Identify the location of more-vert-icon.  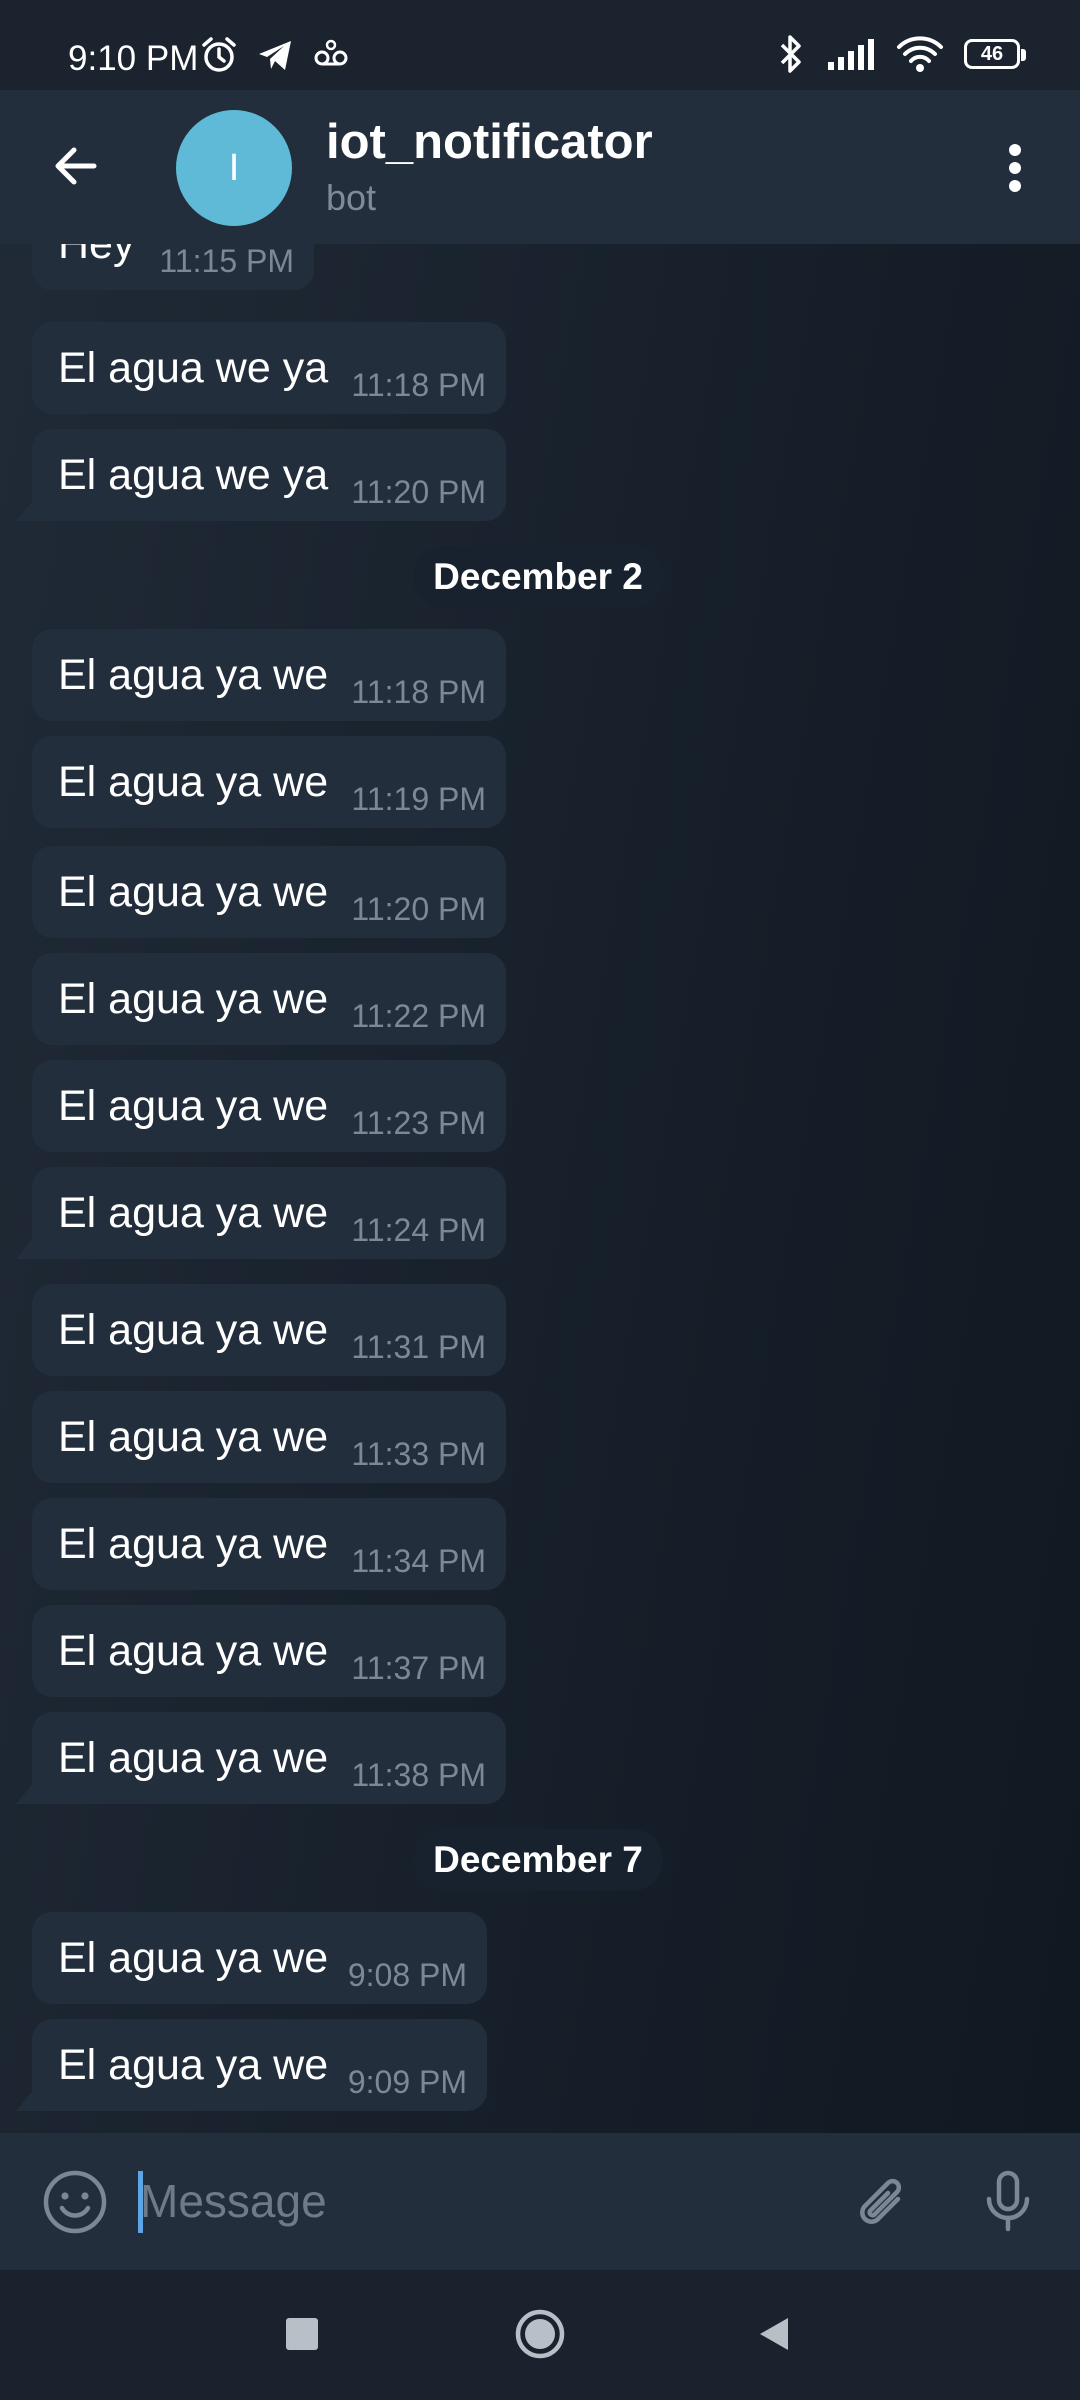
(1015, 168).